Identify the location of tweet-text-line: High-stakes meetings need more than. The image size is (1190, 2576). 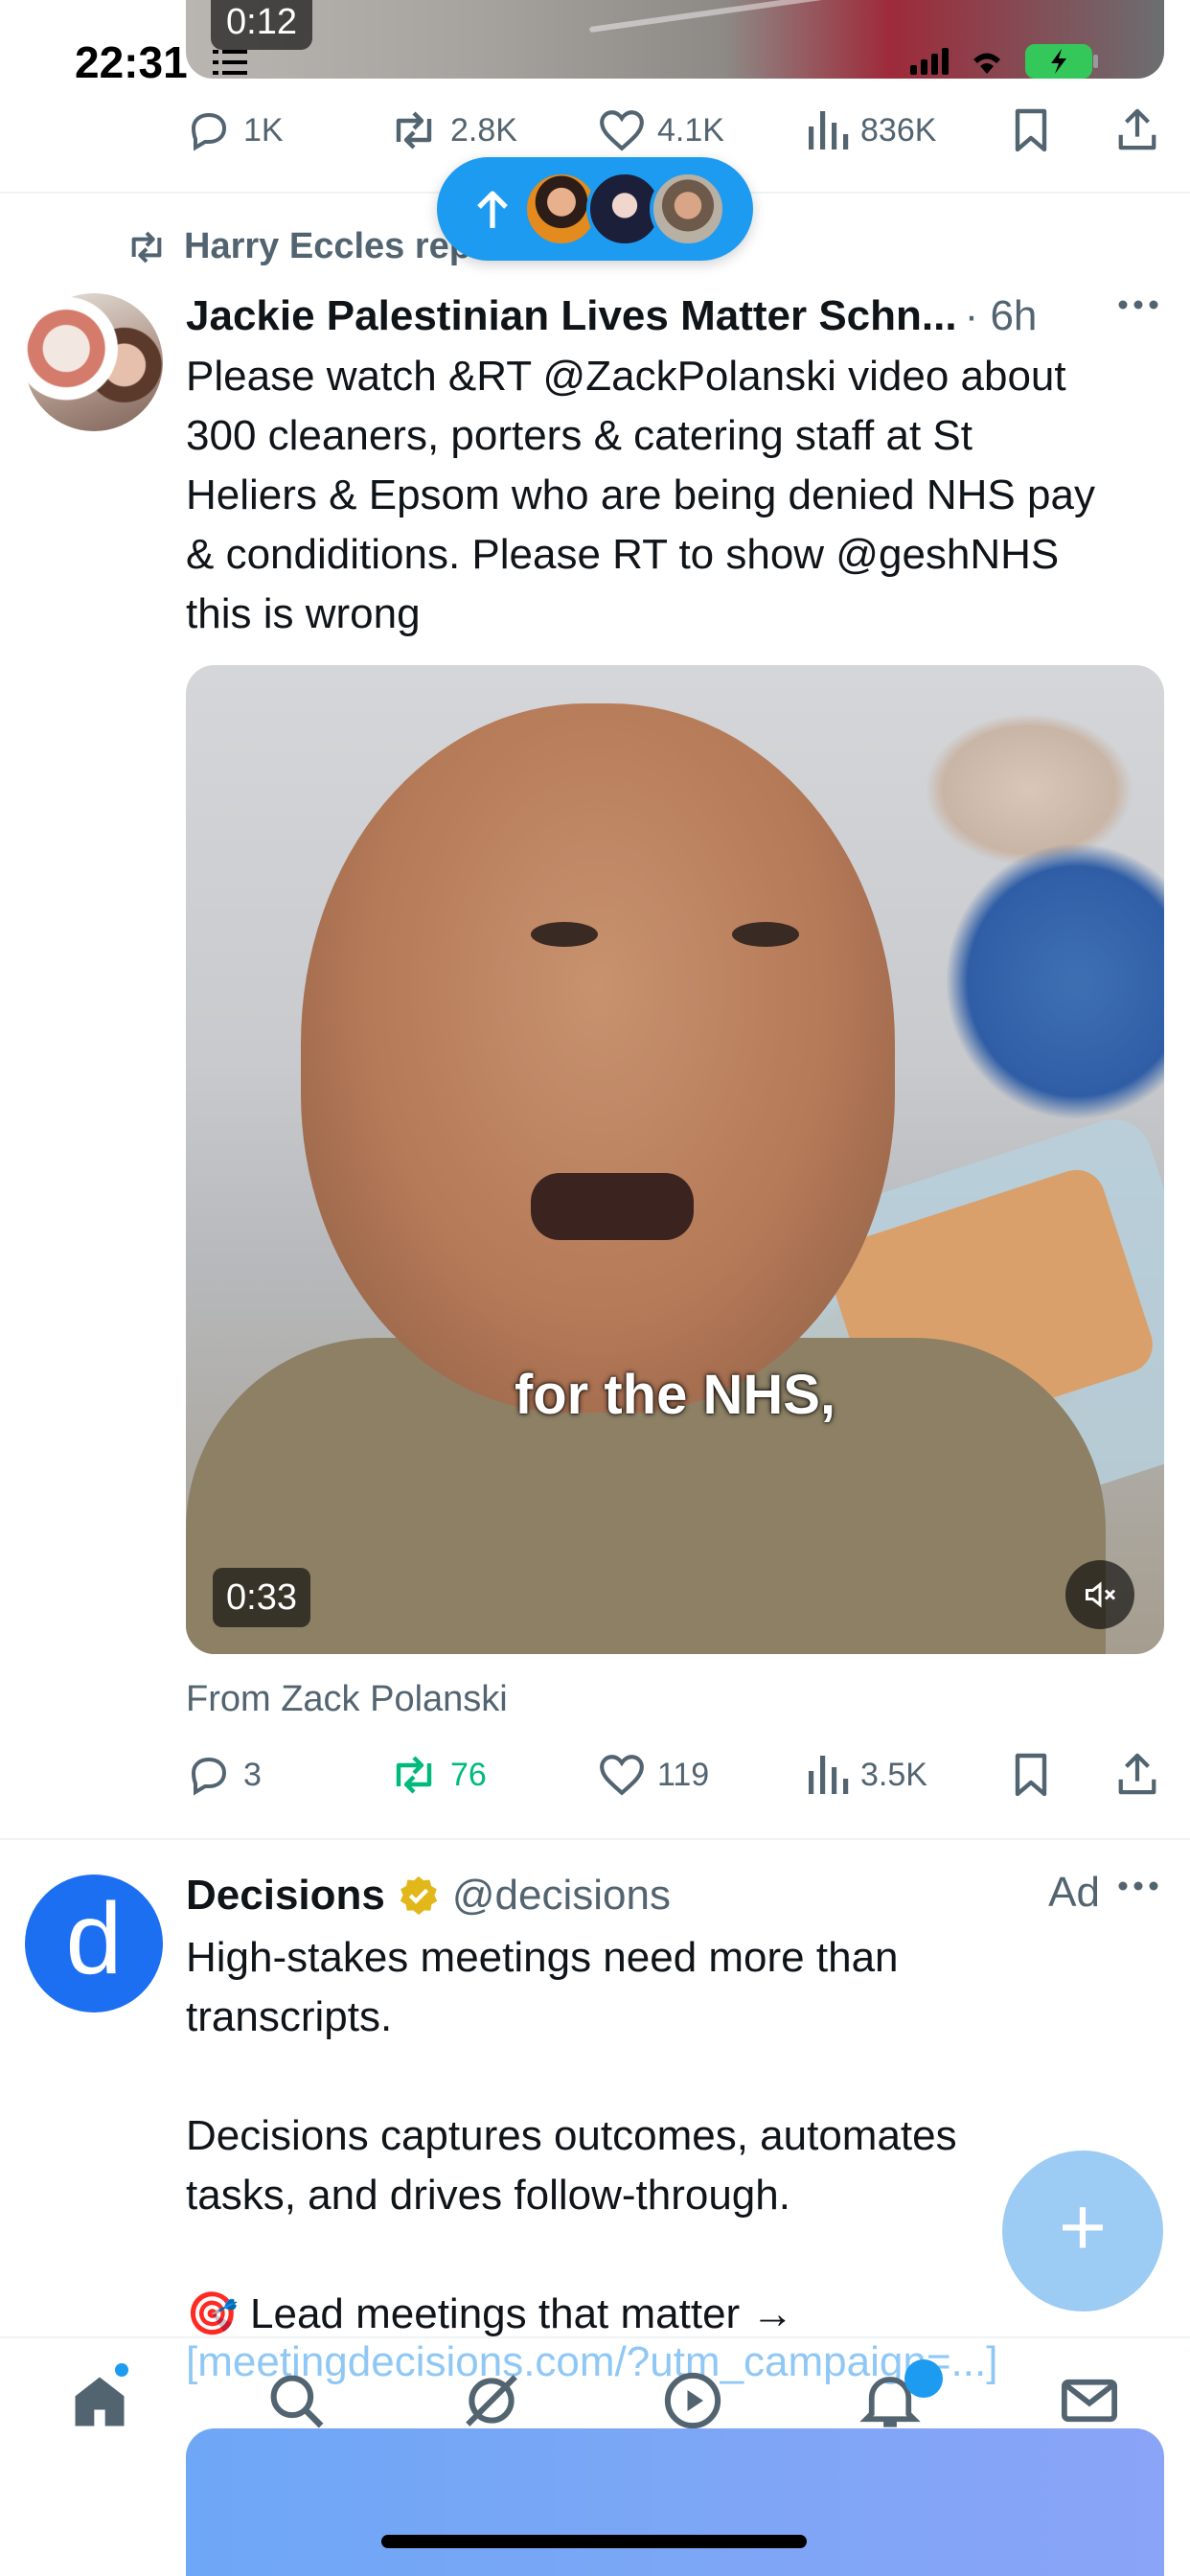
(543, 1957).